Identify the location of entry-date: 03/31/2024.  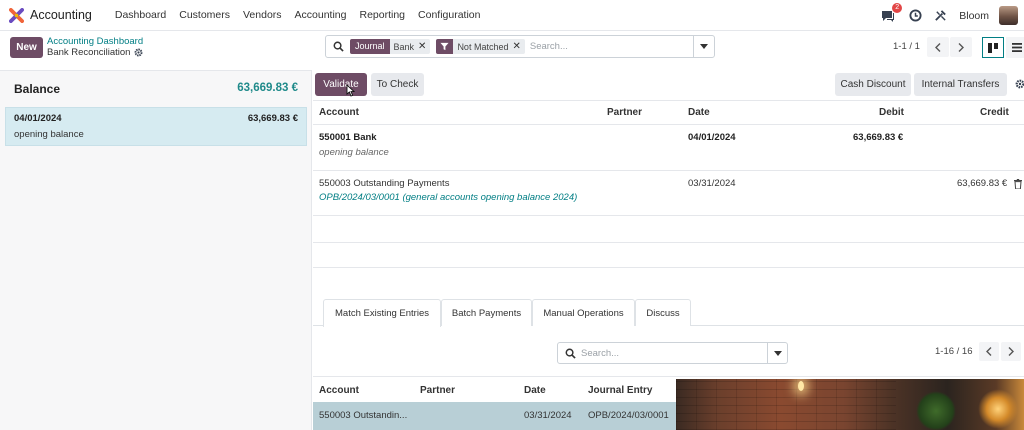
(712, 183).